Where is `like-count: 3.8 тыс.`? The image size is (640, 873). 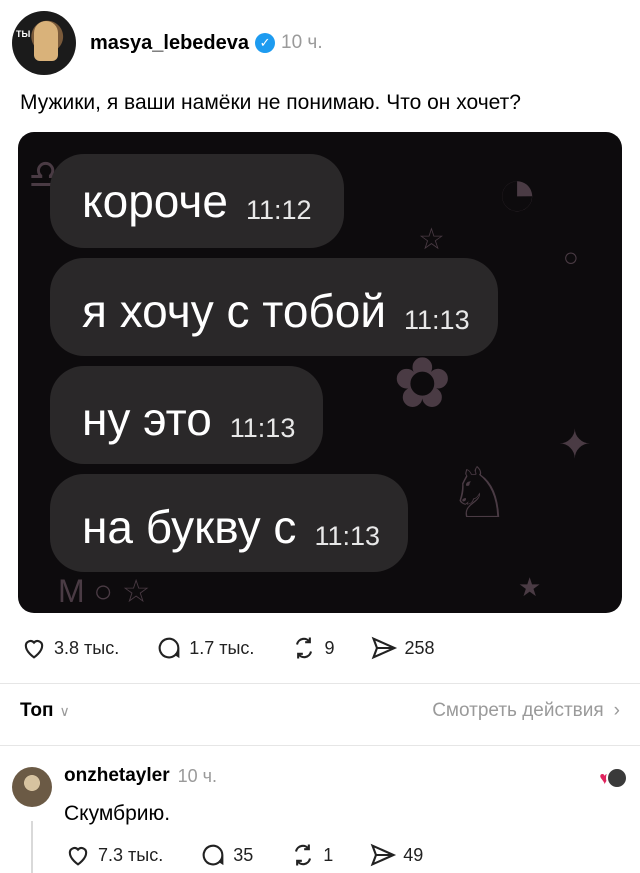
like-count: 3.8 тыс. is located at coordinates (87, 647).